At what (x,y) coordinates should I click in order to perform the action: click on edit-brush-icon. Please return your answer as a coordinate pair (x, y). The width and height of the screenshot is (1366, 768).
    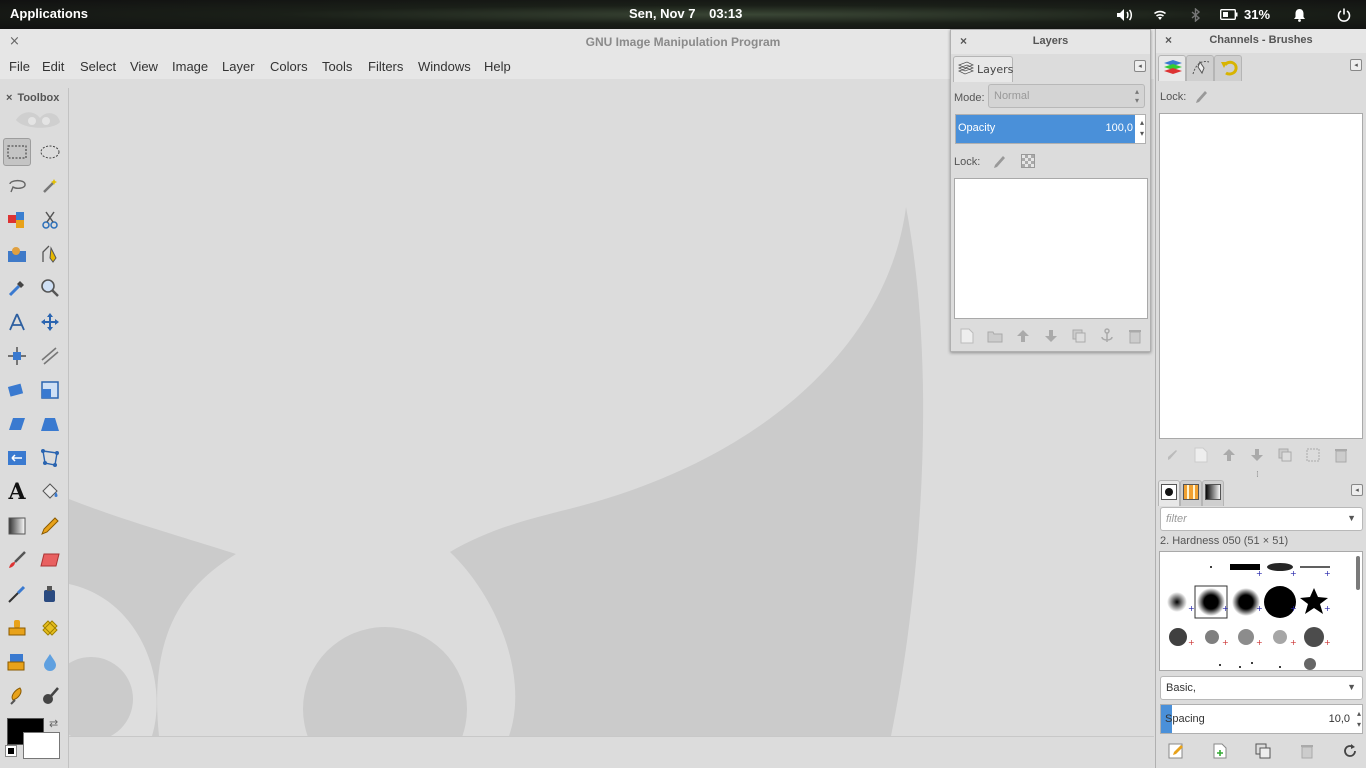
    Looking at the image, I should click on (1176, 751).